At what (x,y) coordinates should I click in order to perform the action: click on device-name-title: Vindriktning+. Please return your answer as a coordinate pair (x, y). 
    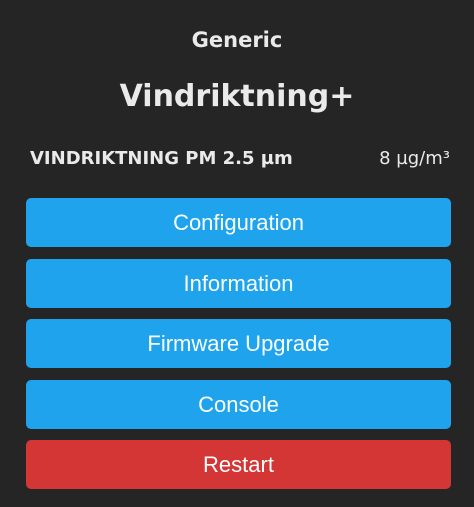
    Looking at the image, I should click on (237, 96).